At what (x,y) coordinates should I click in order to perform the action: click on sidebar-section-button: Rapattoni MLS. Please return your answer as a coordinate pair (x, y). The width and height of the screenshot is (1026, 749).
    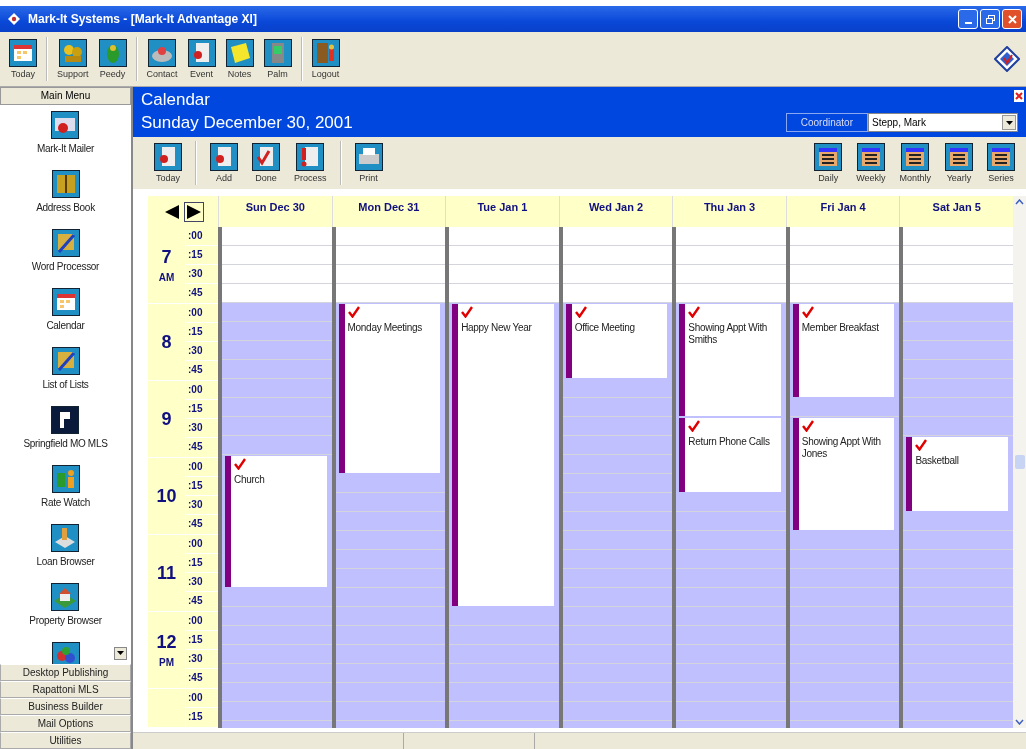
    Looking at the image, I should click on (65, 689).